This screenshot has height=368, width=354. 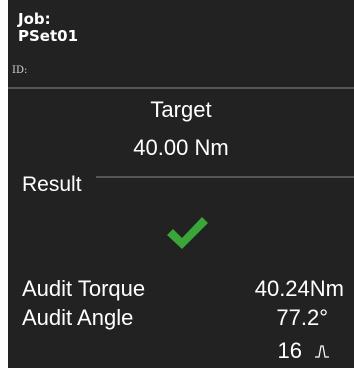 I want to click on count-value: 16, so click(x=289, y=350).